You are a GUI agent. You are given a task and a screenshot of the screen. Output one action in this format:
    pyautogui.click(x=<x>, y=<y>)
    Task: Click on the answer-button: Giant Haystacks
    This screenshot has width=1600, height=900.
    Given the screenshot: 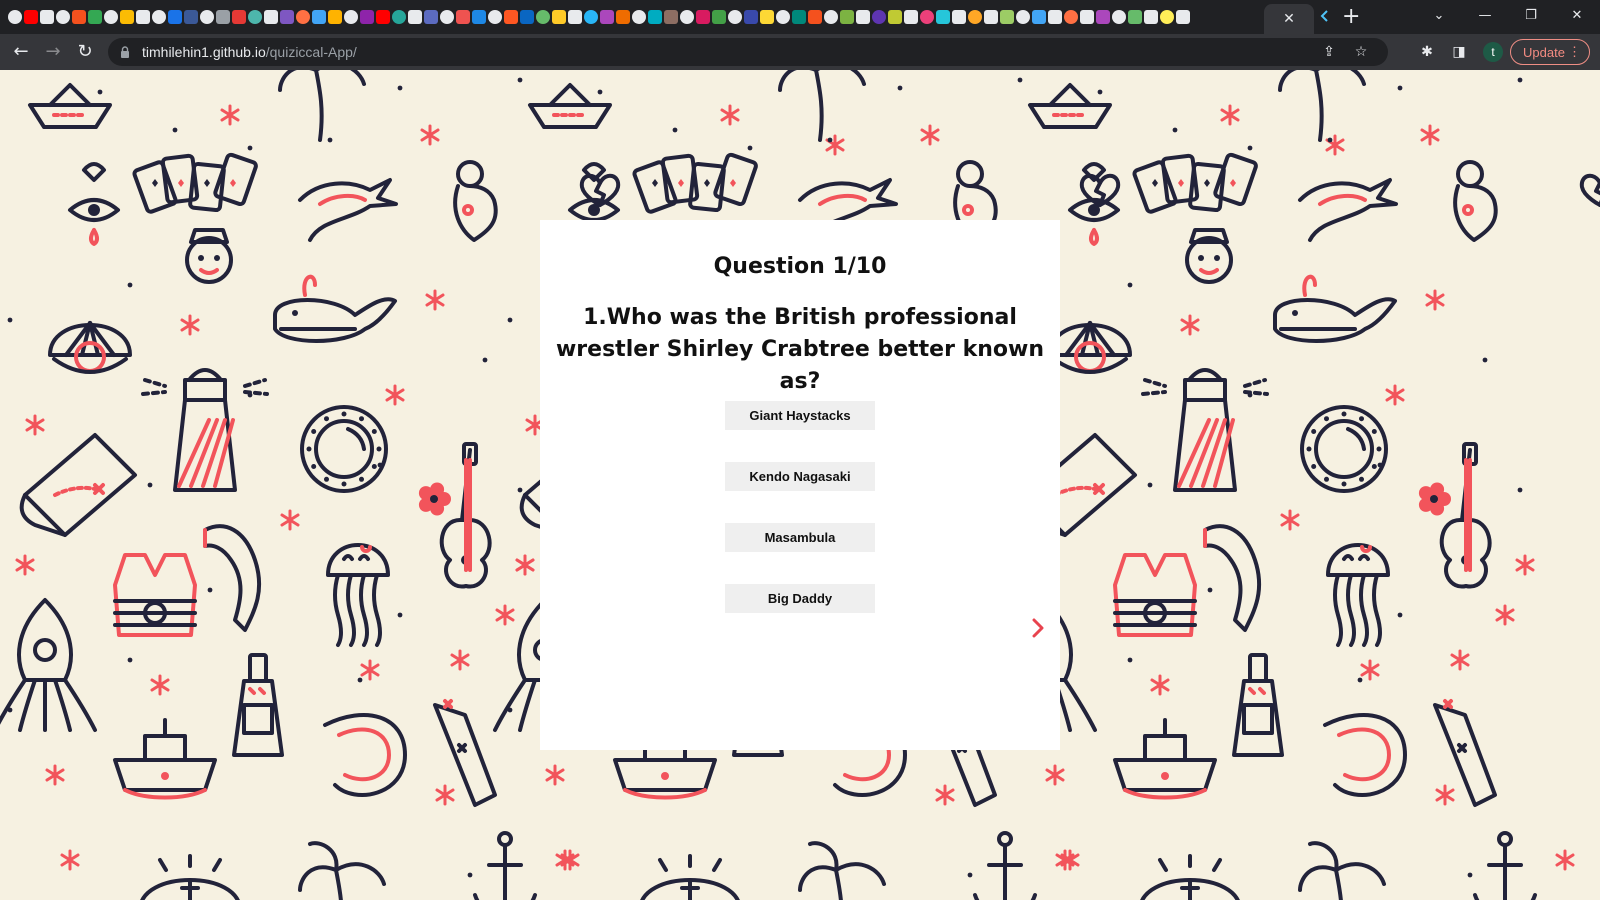 What is the action you would take?
    pyautogui.click(x=800, y=415)
    